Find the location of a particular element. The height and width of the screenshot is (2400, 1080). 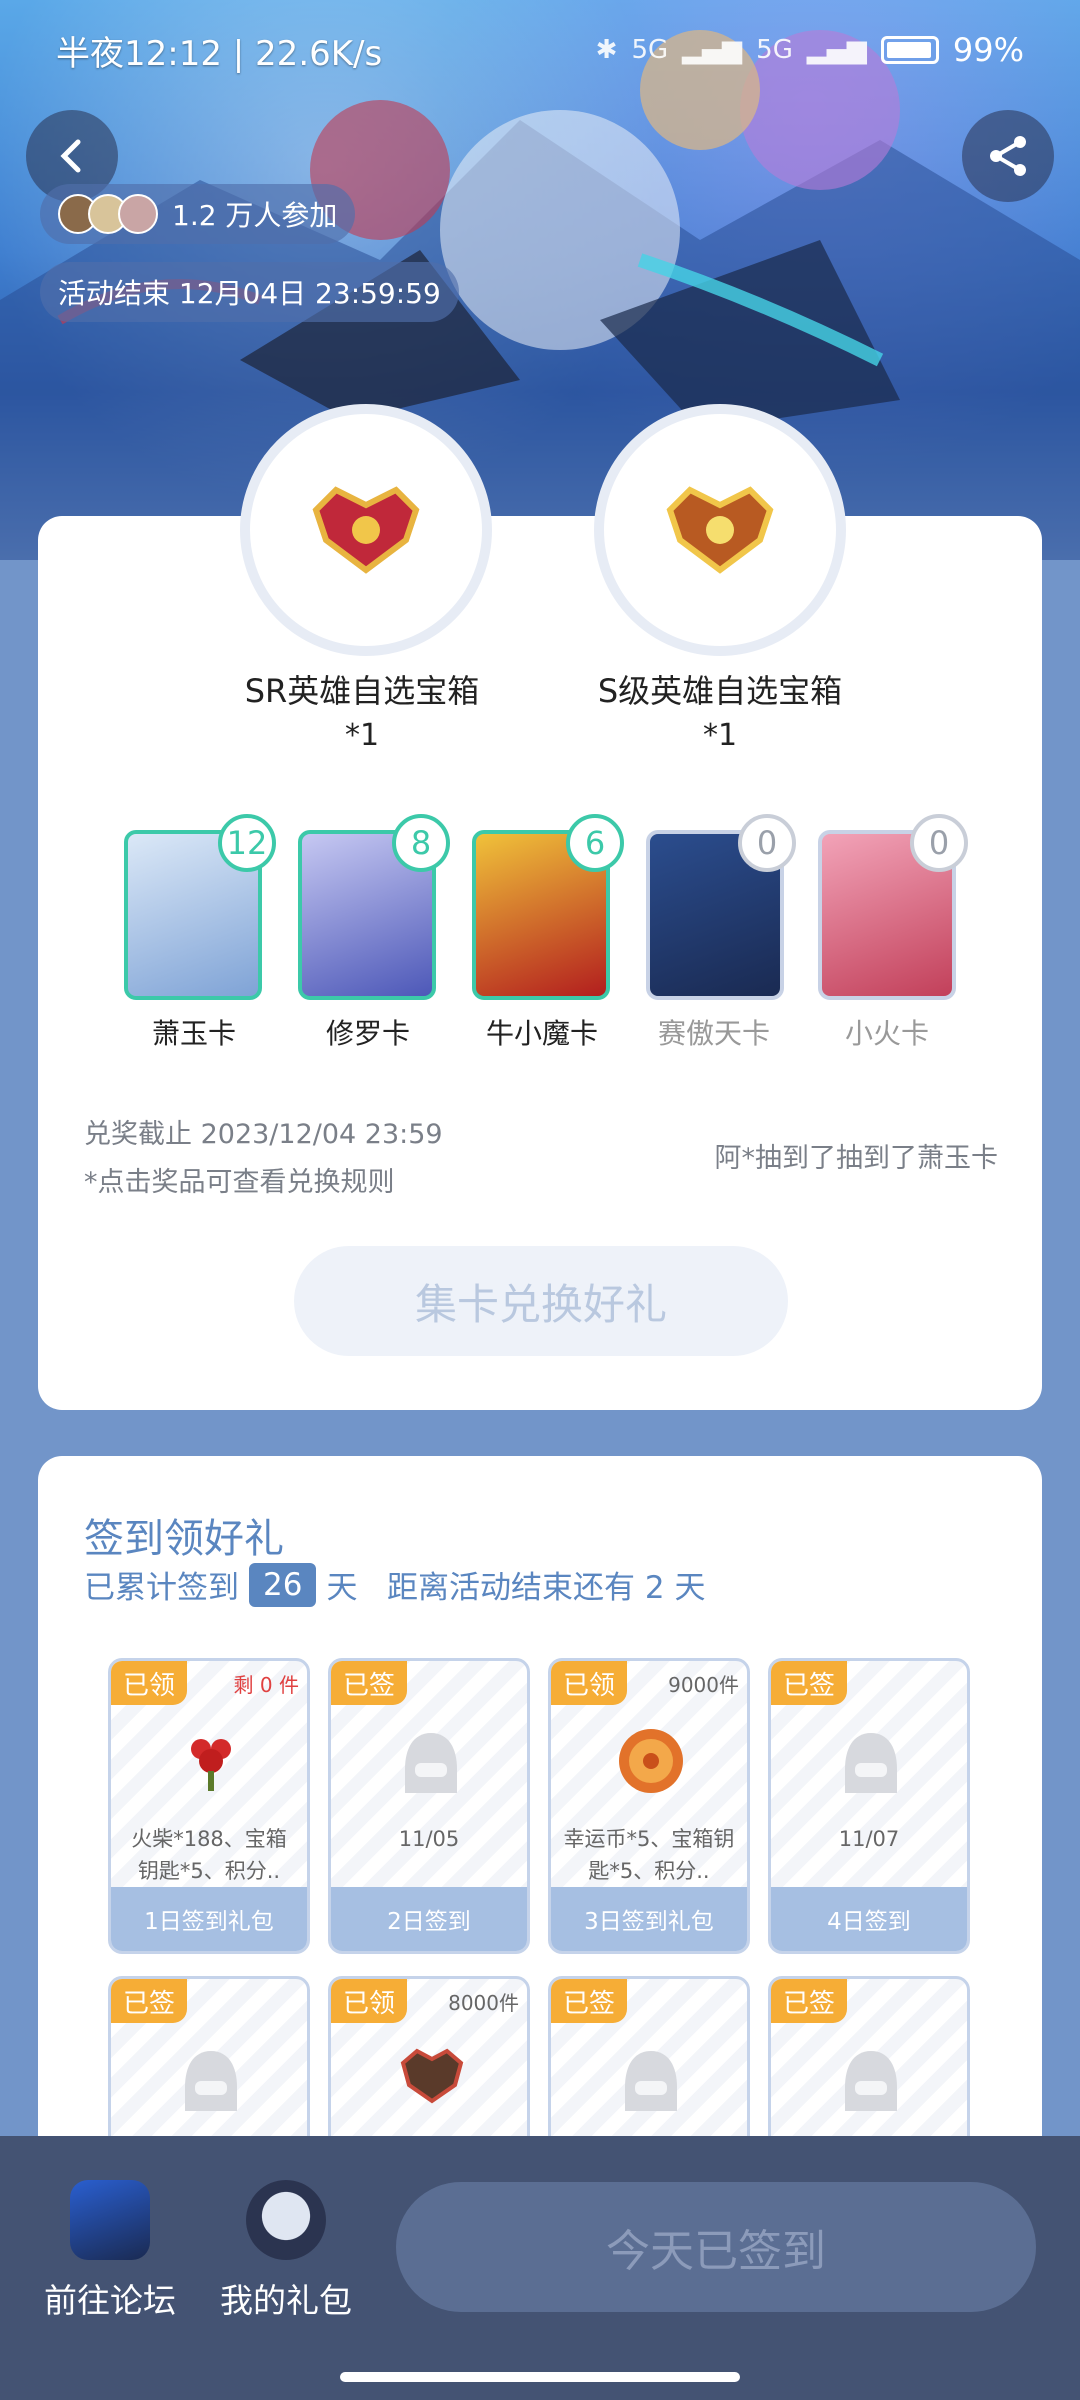

chest-icon is located at coordinates (432, 2076).